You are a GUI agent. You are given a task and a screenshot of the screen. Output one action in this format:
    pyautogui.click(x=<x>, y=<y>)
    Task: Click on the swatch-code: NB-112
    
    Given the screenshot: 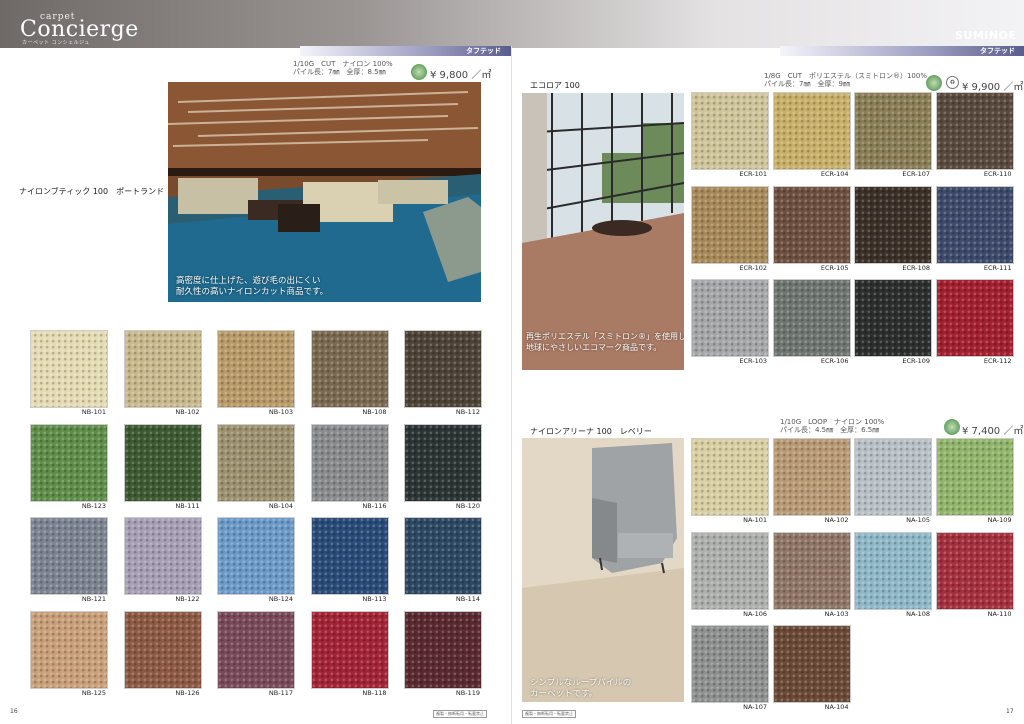 What is the action you would take?
    pyautogui.click(x=467, y=412)
    